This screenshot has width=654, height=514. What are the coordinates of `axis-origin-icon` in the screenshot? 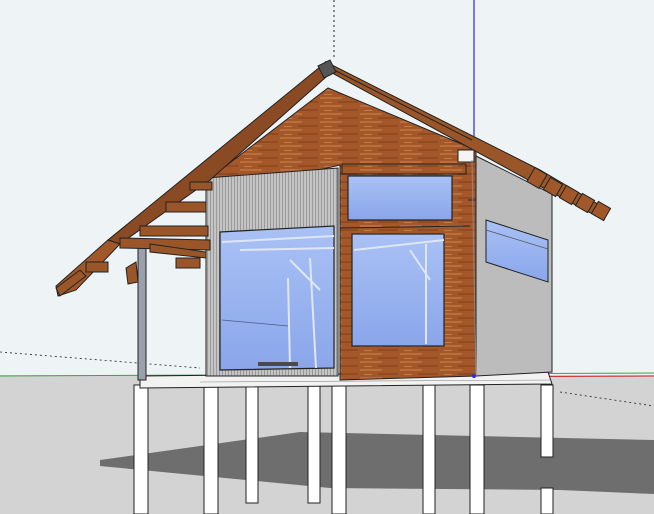 It's located at (474, 376).